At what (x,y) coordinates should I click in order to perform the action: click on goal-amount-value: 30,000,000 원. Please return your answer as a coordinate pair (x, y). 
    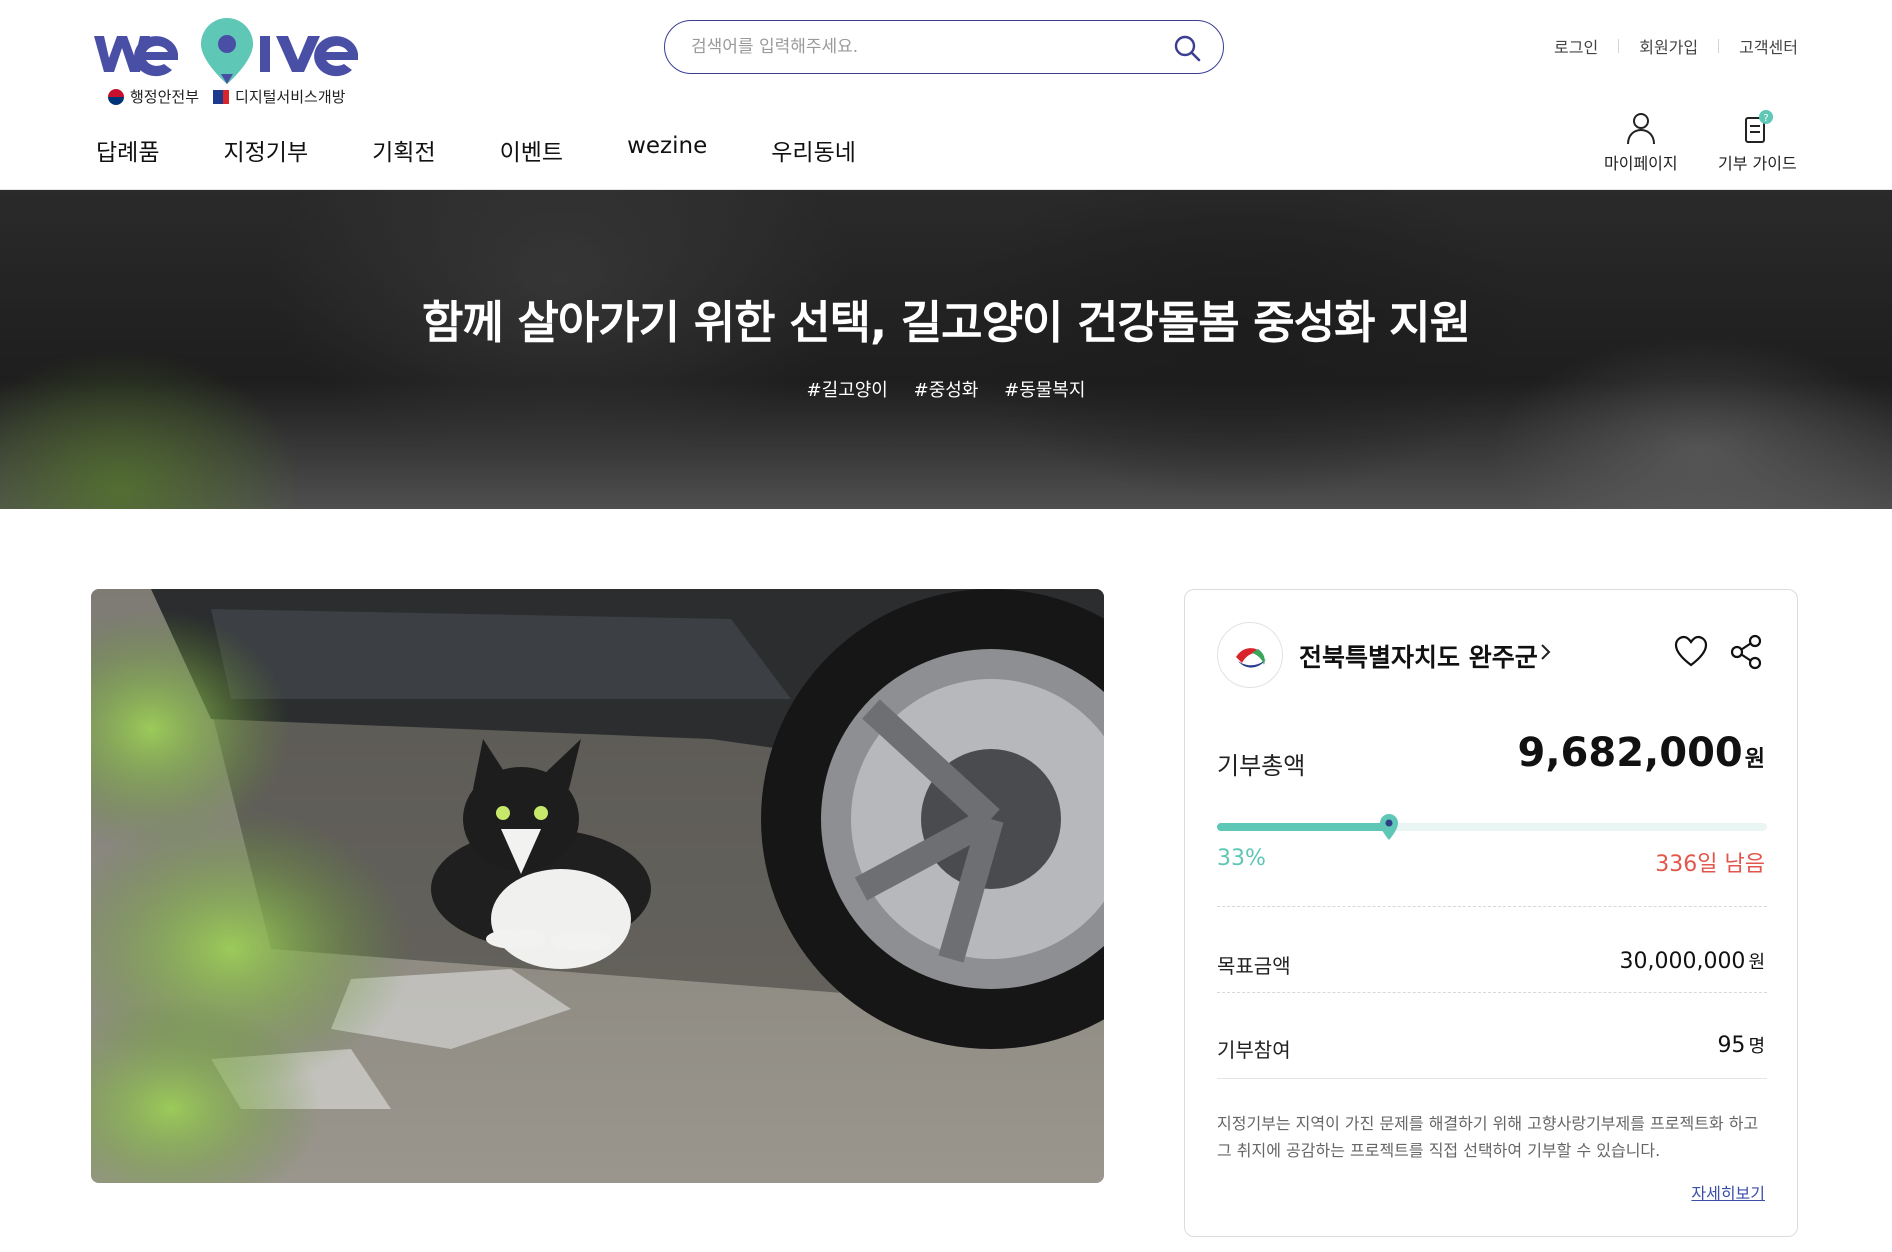
    Looking at the image, I should click on (1692, 961).